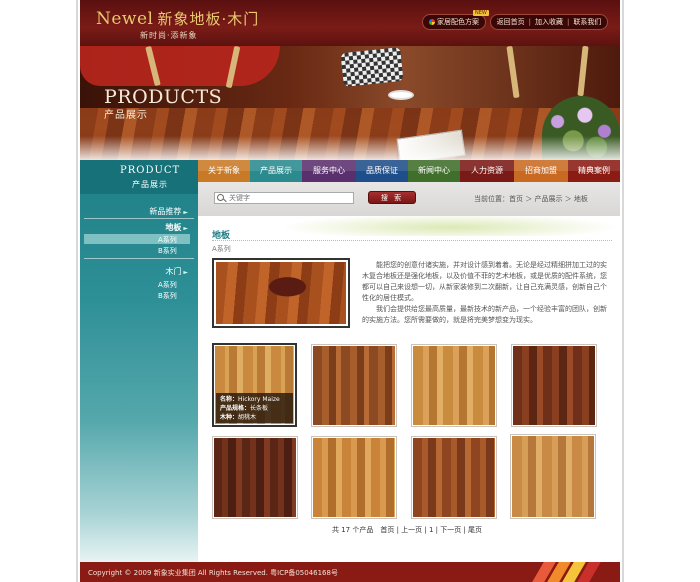 The width and height of the screenshot is (700, 582). I want to click on product-wood-label: 木种：, so click(229, 417).